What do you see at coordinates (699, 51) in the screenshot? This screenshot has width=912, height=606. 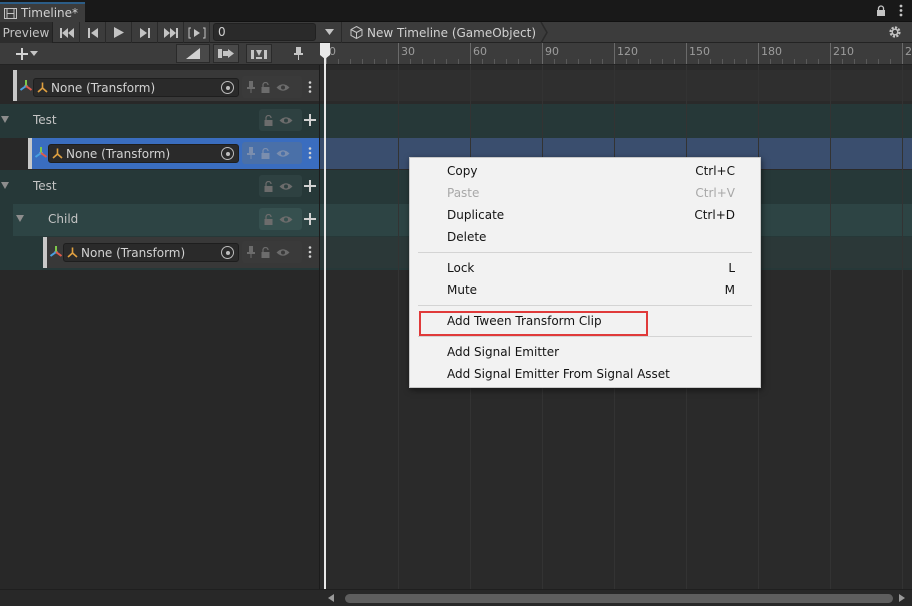 I see `ruler-tick-label: 150` at bounding box center [699, 51].